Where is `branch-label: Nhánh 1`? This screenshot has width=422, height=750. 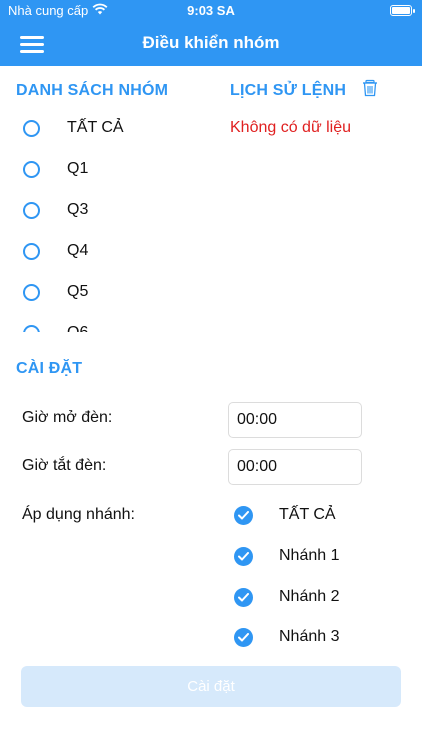 branch-label: Nhánh 1 is located at coordinates (309, 555).